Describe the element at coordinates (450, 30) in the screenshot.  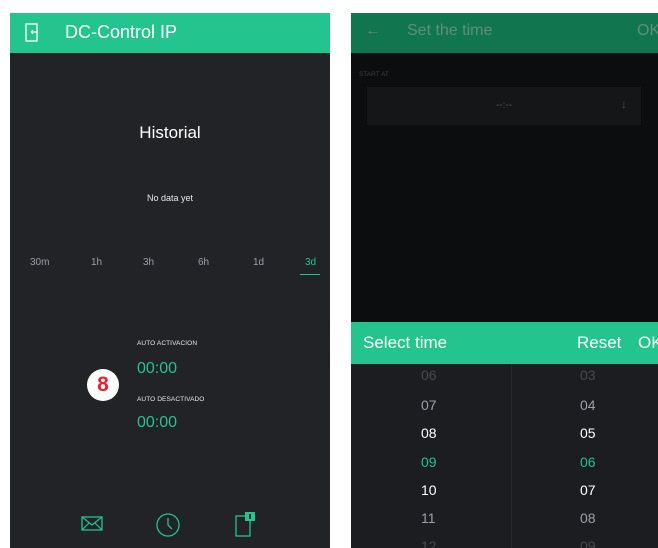
I see `set-time-title: Set the time` at that location.